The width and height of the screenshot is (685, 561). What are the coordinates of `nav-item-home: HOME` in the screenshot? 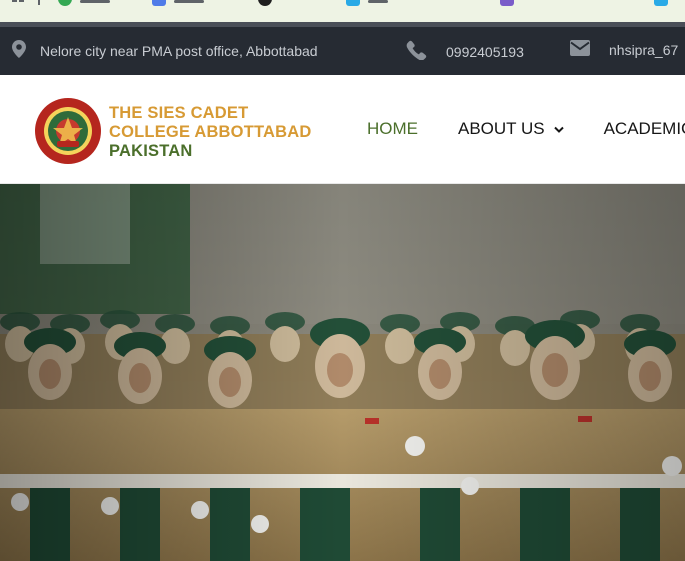 It's located at (392, 129).